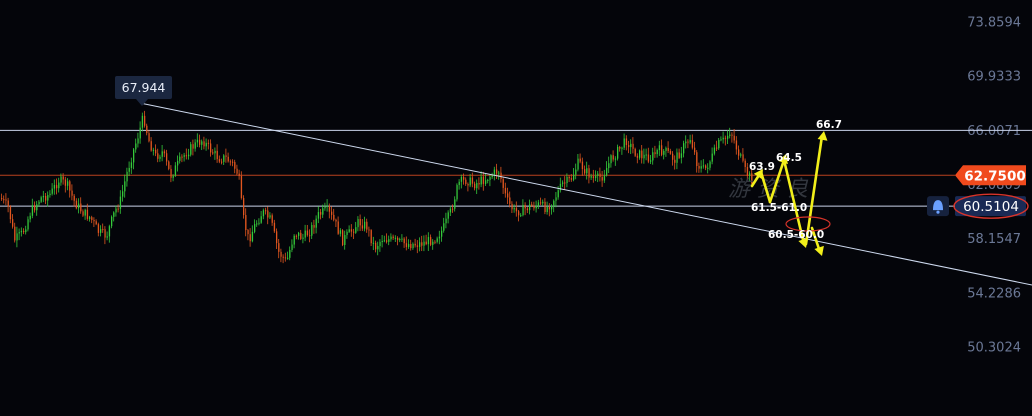 This screenshot has width=1032, height=416. Describe the element at coordinates (994, 348) in the screenshot. I see `y-tick-label: 50.3024` at that location.